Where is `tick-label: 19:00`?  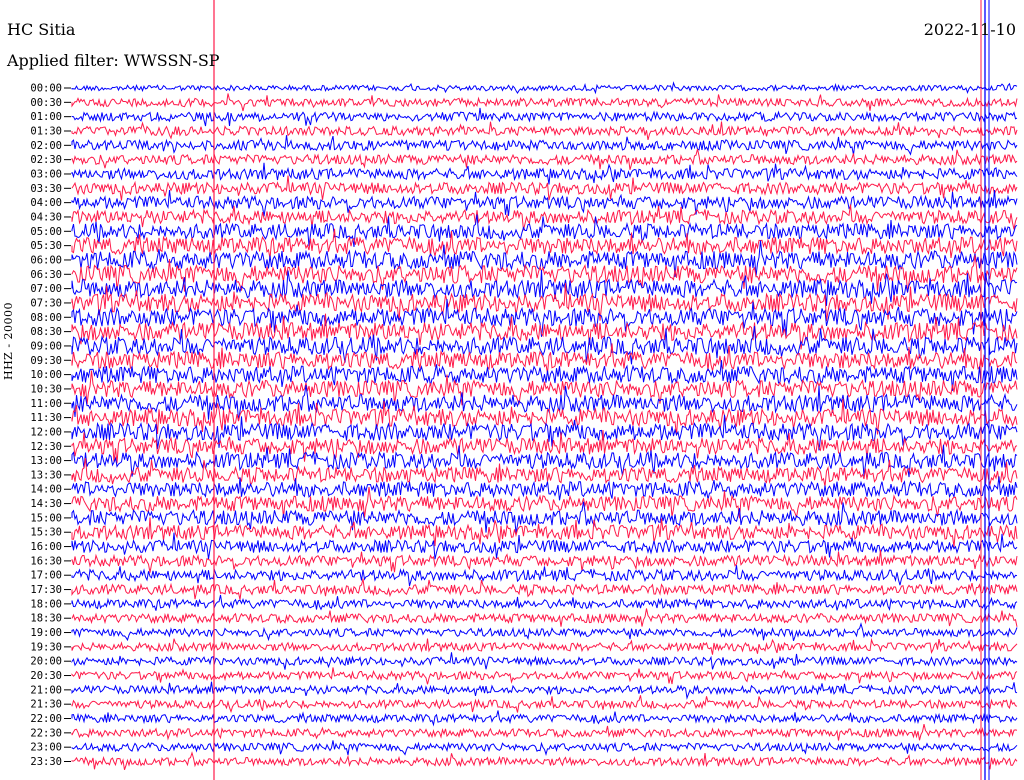
tick-label: 19:00 is located at coordinates (46, 633).